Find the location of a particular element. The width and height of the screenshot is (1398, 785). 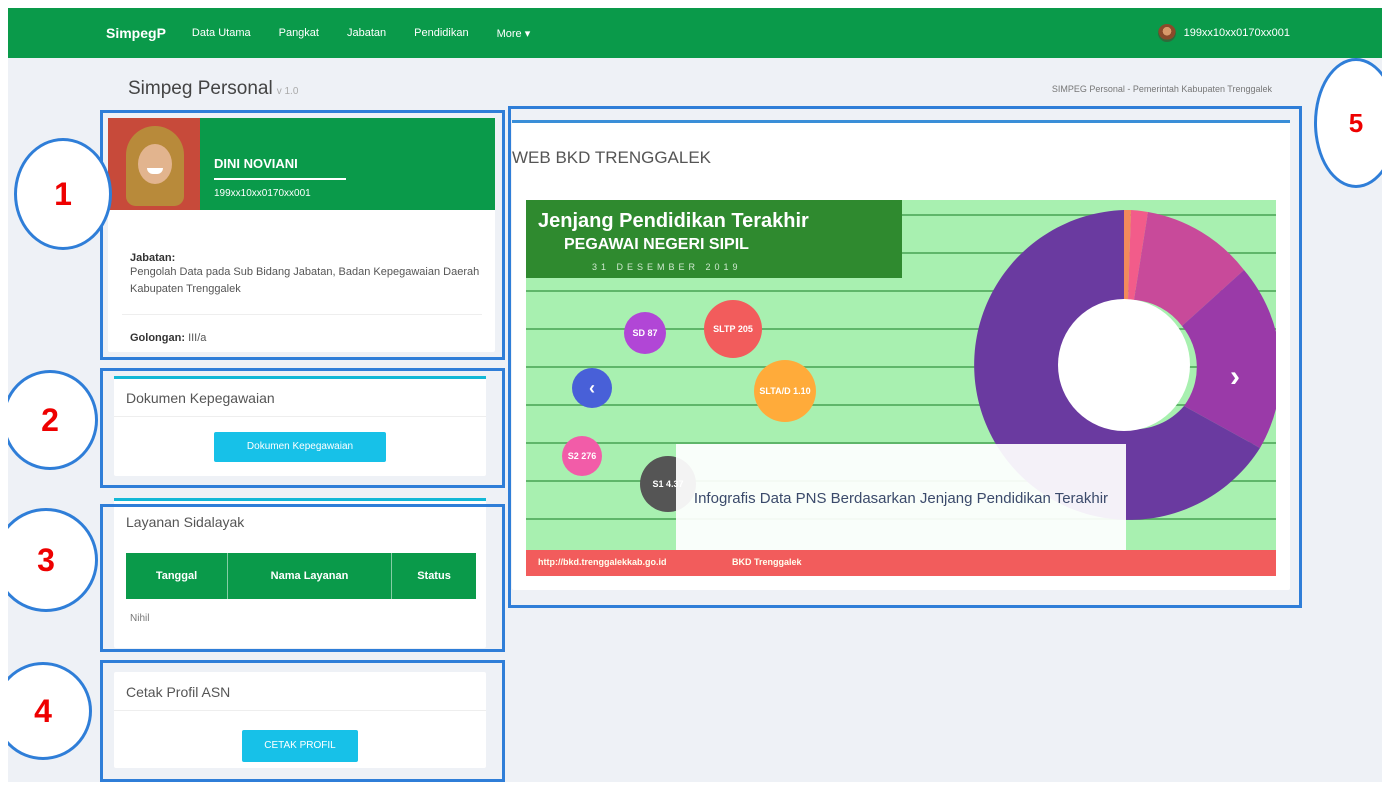

user-menu: 199xx10xx0170xx001 is located at coordinates (1223, 33).